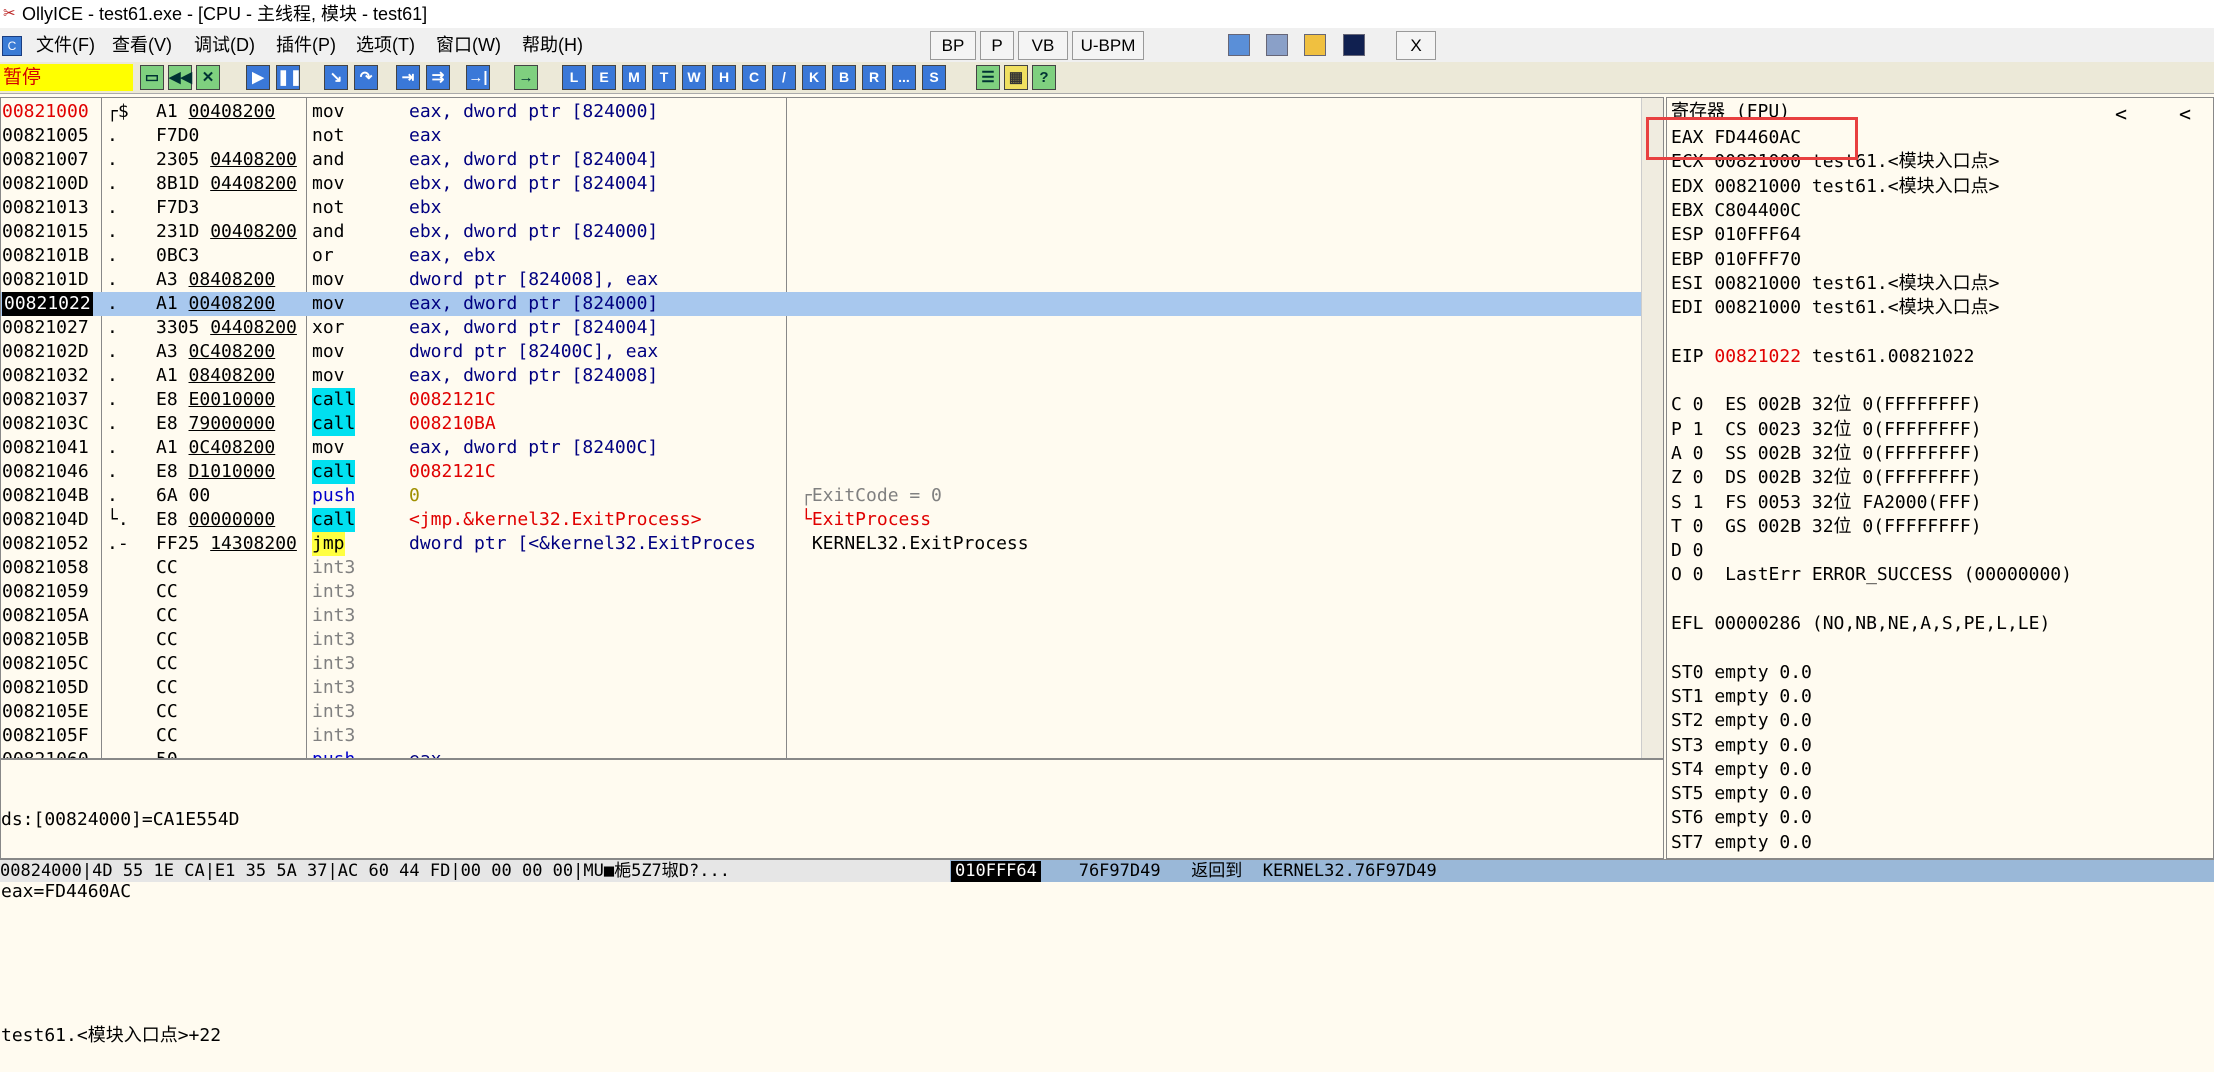 The image size is (2214, 1072). What do you see at coordinates (664, 77) in the screenshot?
I see `view-t-button: T` at bounding box center [664, 77].